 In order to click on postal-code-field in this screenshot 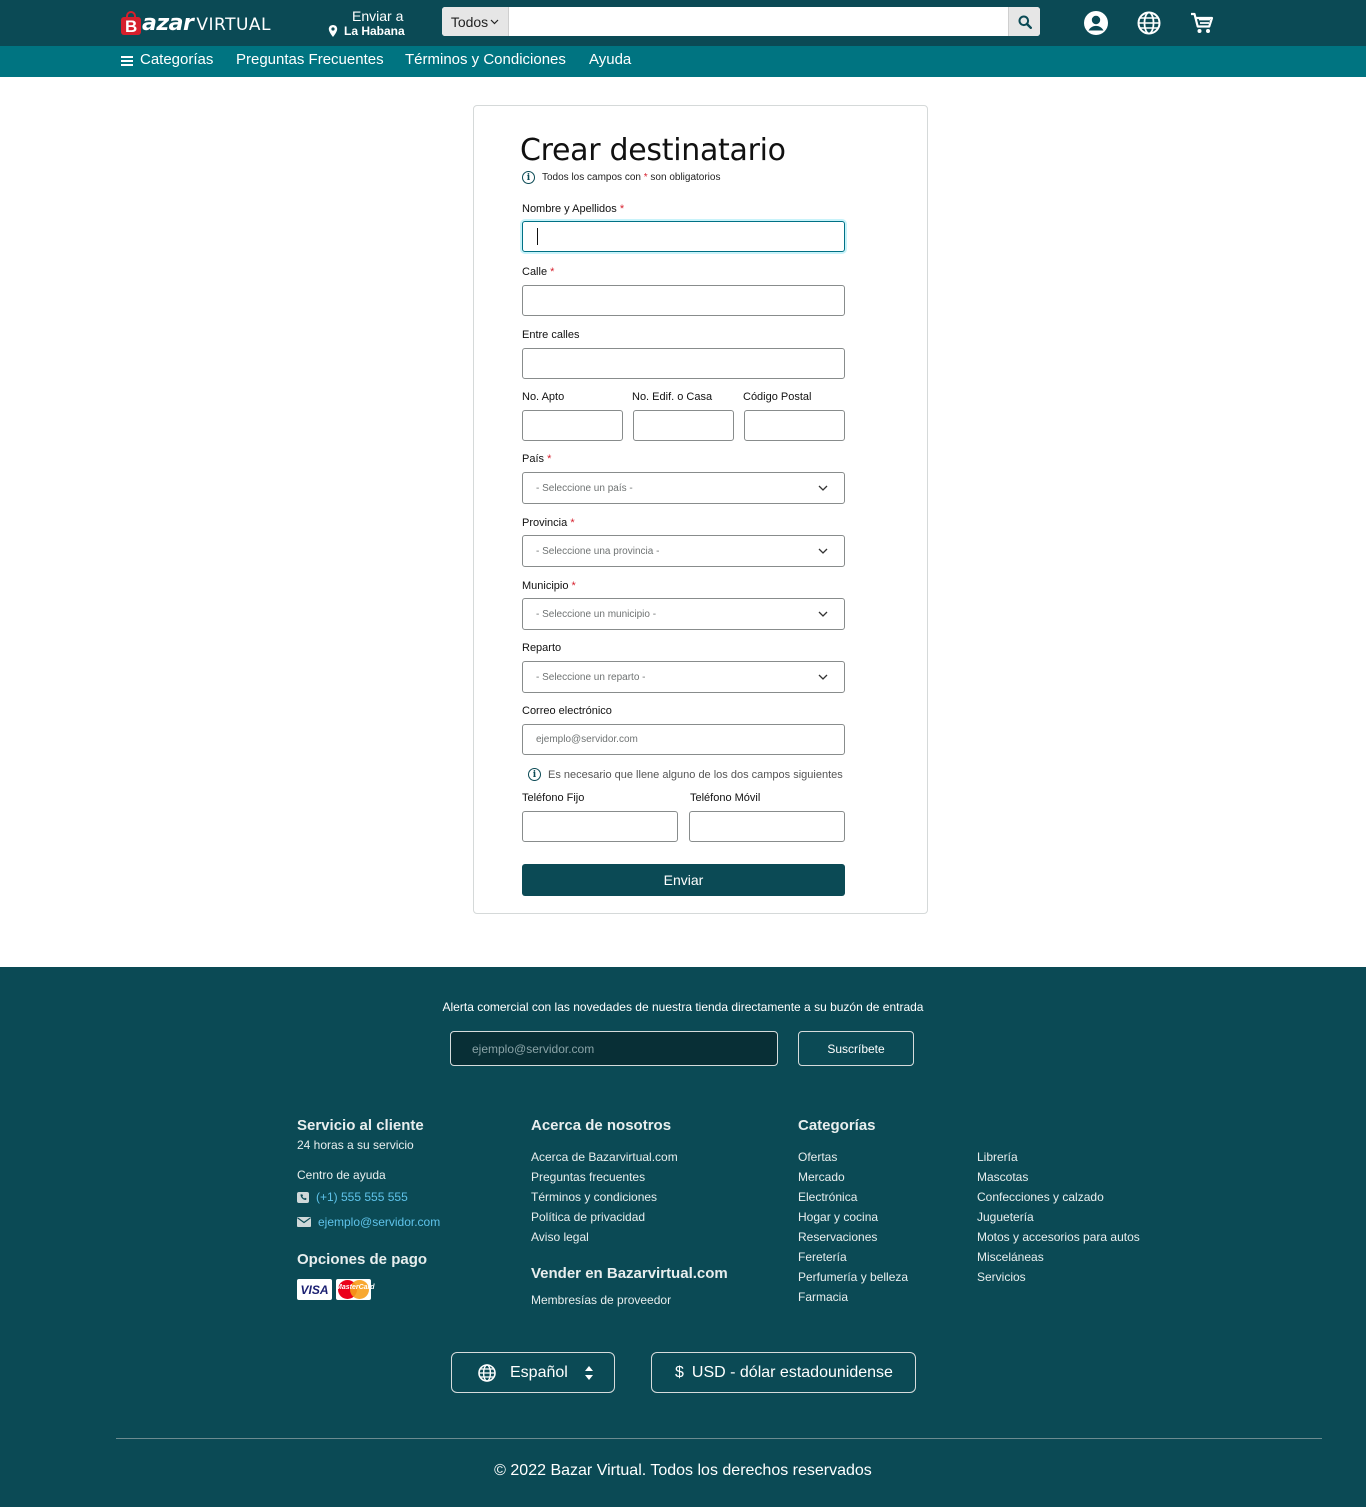, I will do `click(794, 425)`.